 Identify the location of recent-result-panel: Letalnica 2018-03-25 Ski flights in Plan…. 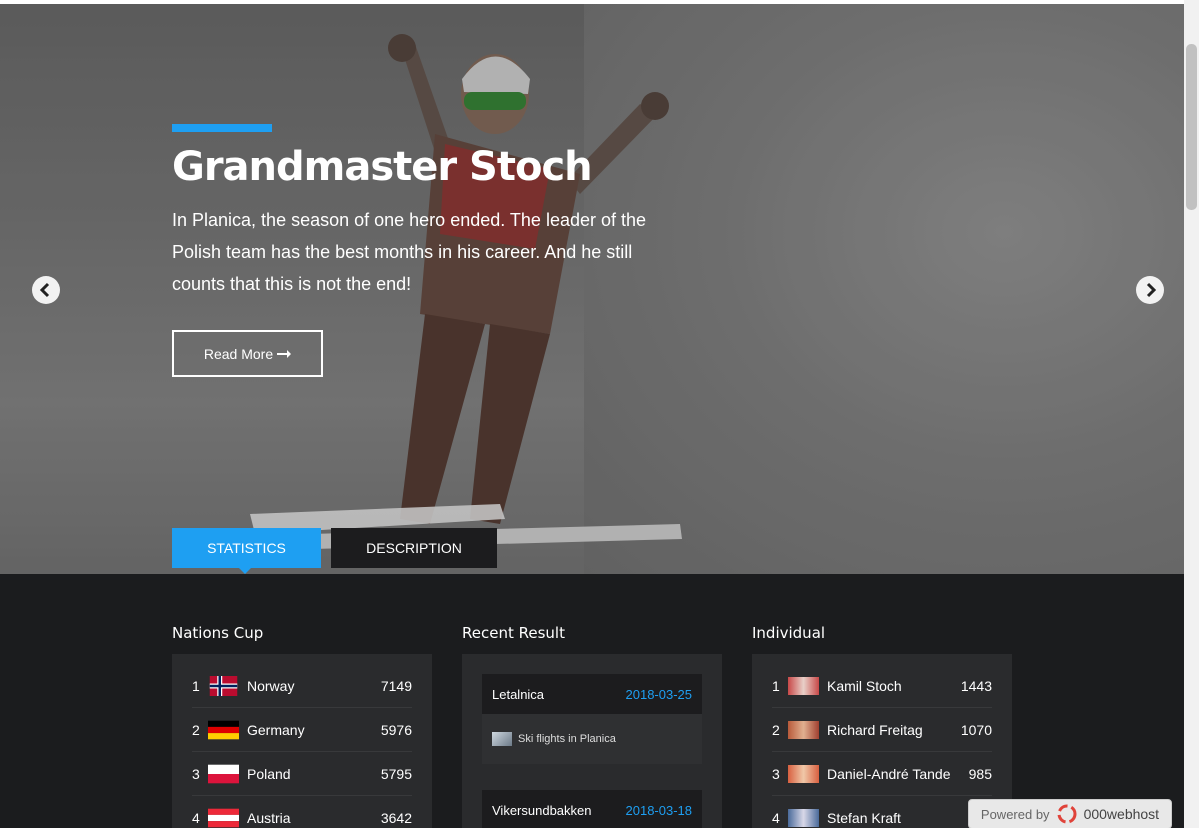
(592, 741).